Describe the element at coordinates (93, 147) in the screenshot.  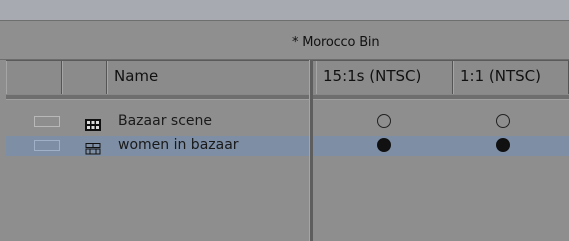
I see `master-clip-icon` at that location.